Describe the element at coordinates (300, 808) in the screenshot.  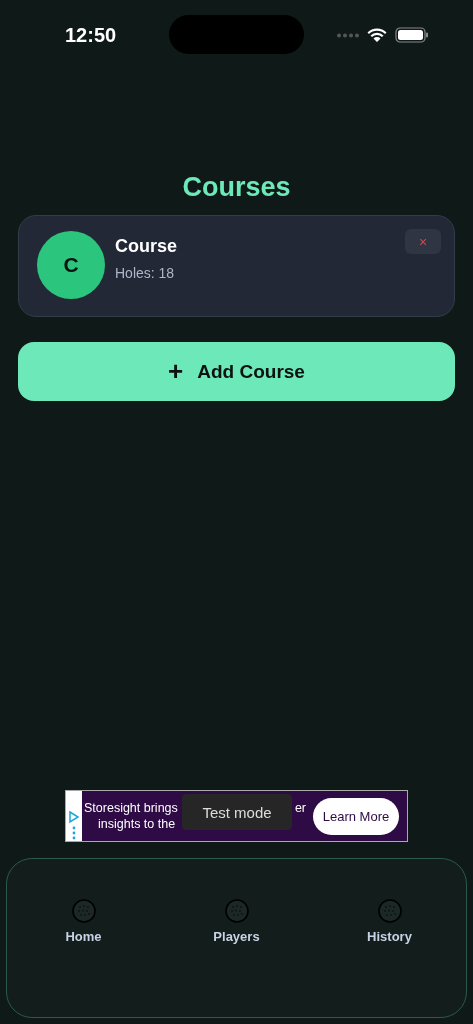
I see `ad-text: er` at that location.